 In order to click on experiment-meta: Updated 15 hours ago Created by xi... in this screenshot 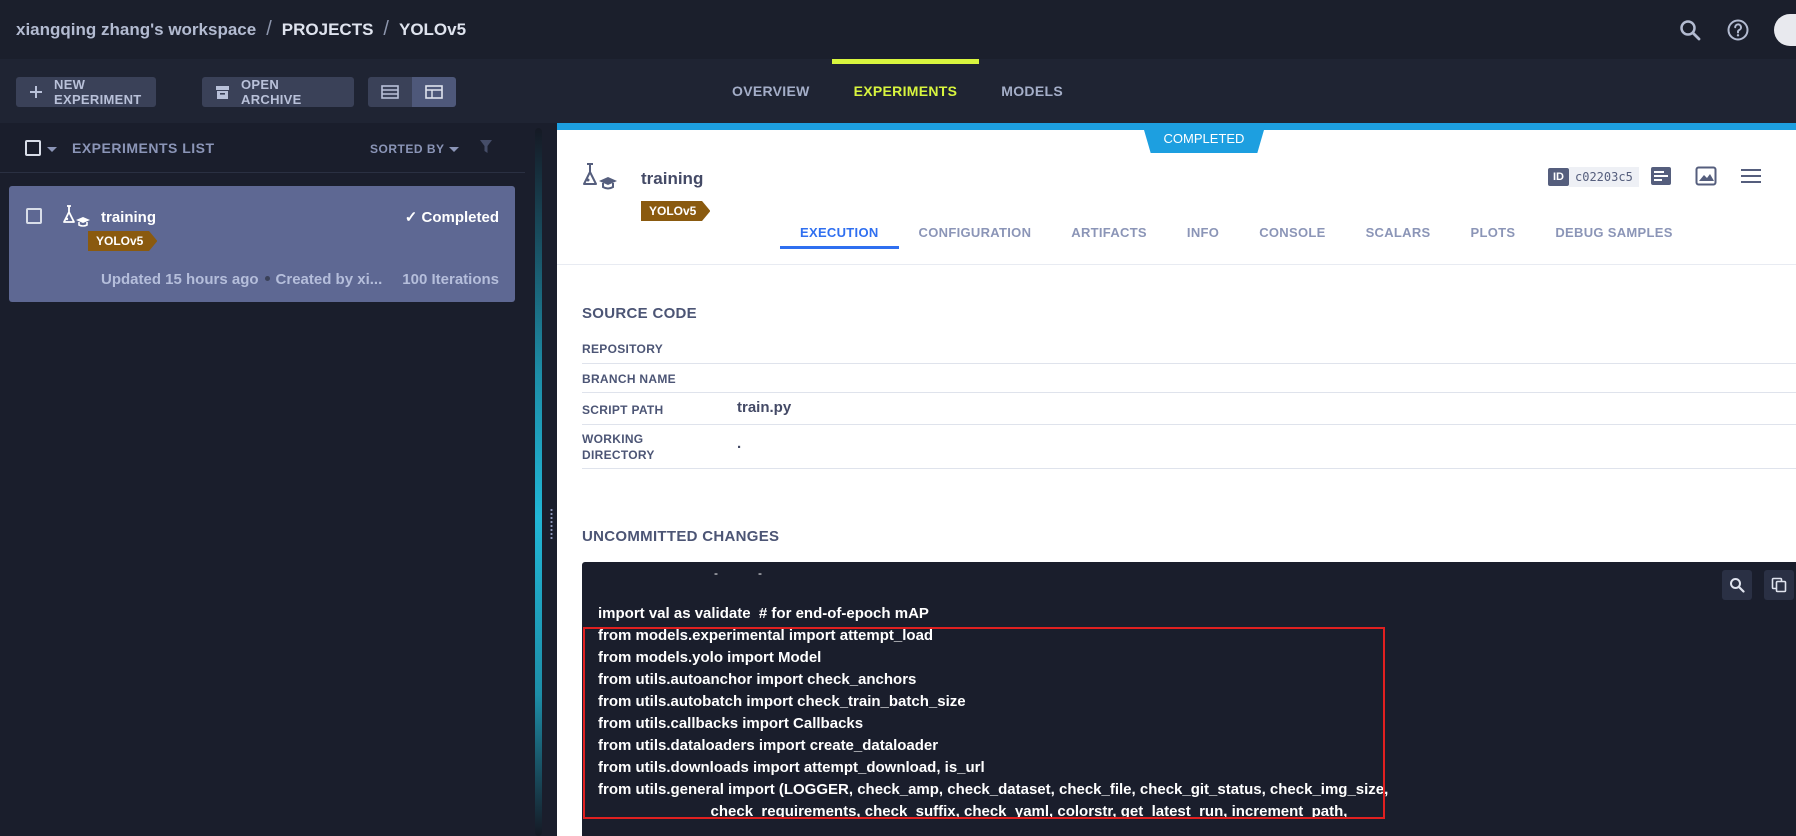, I will do `click(241, 279)`.